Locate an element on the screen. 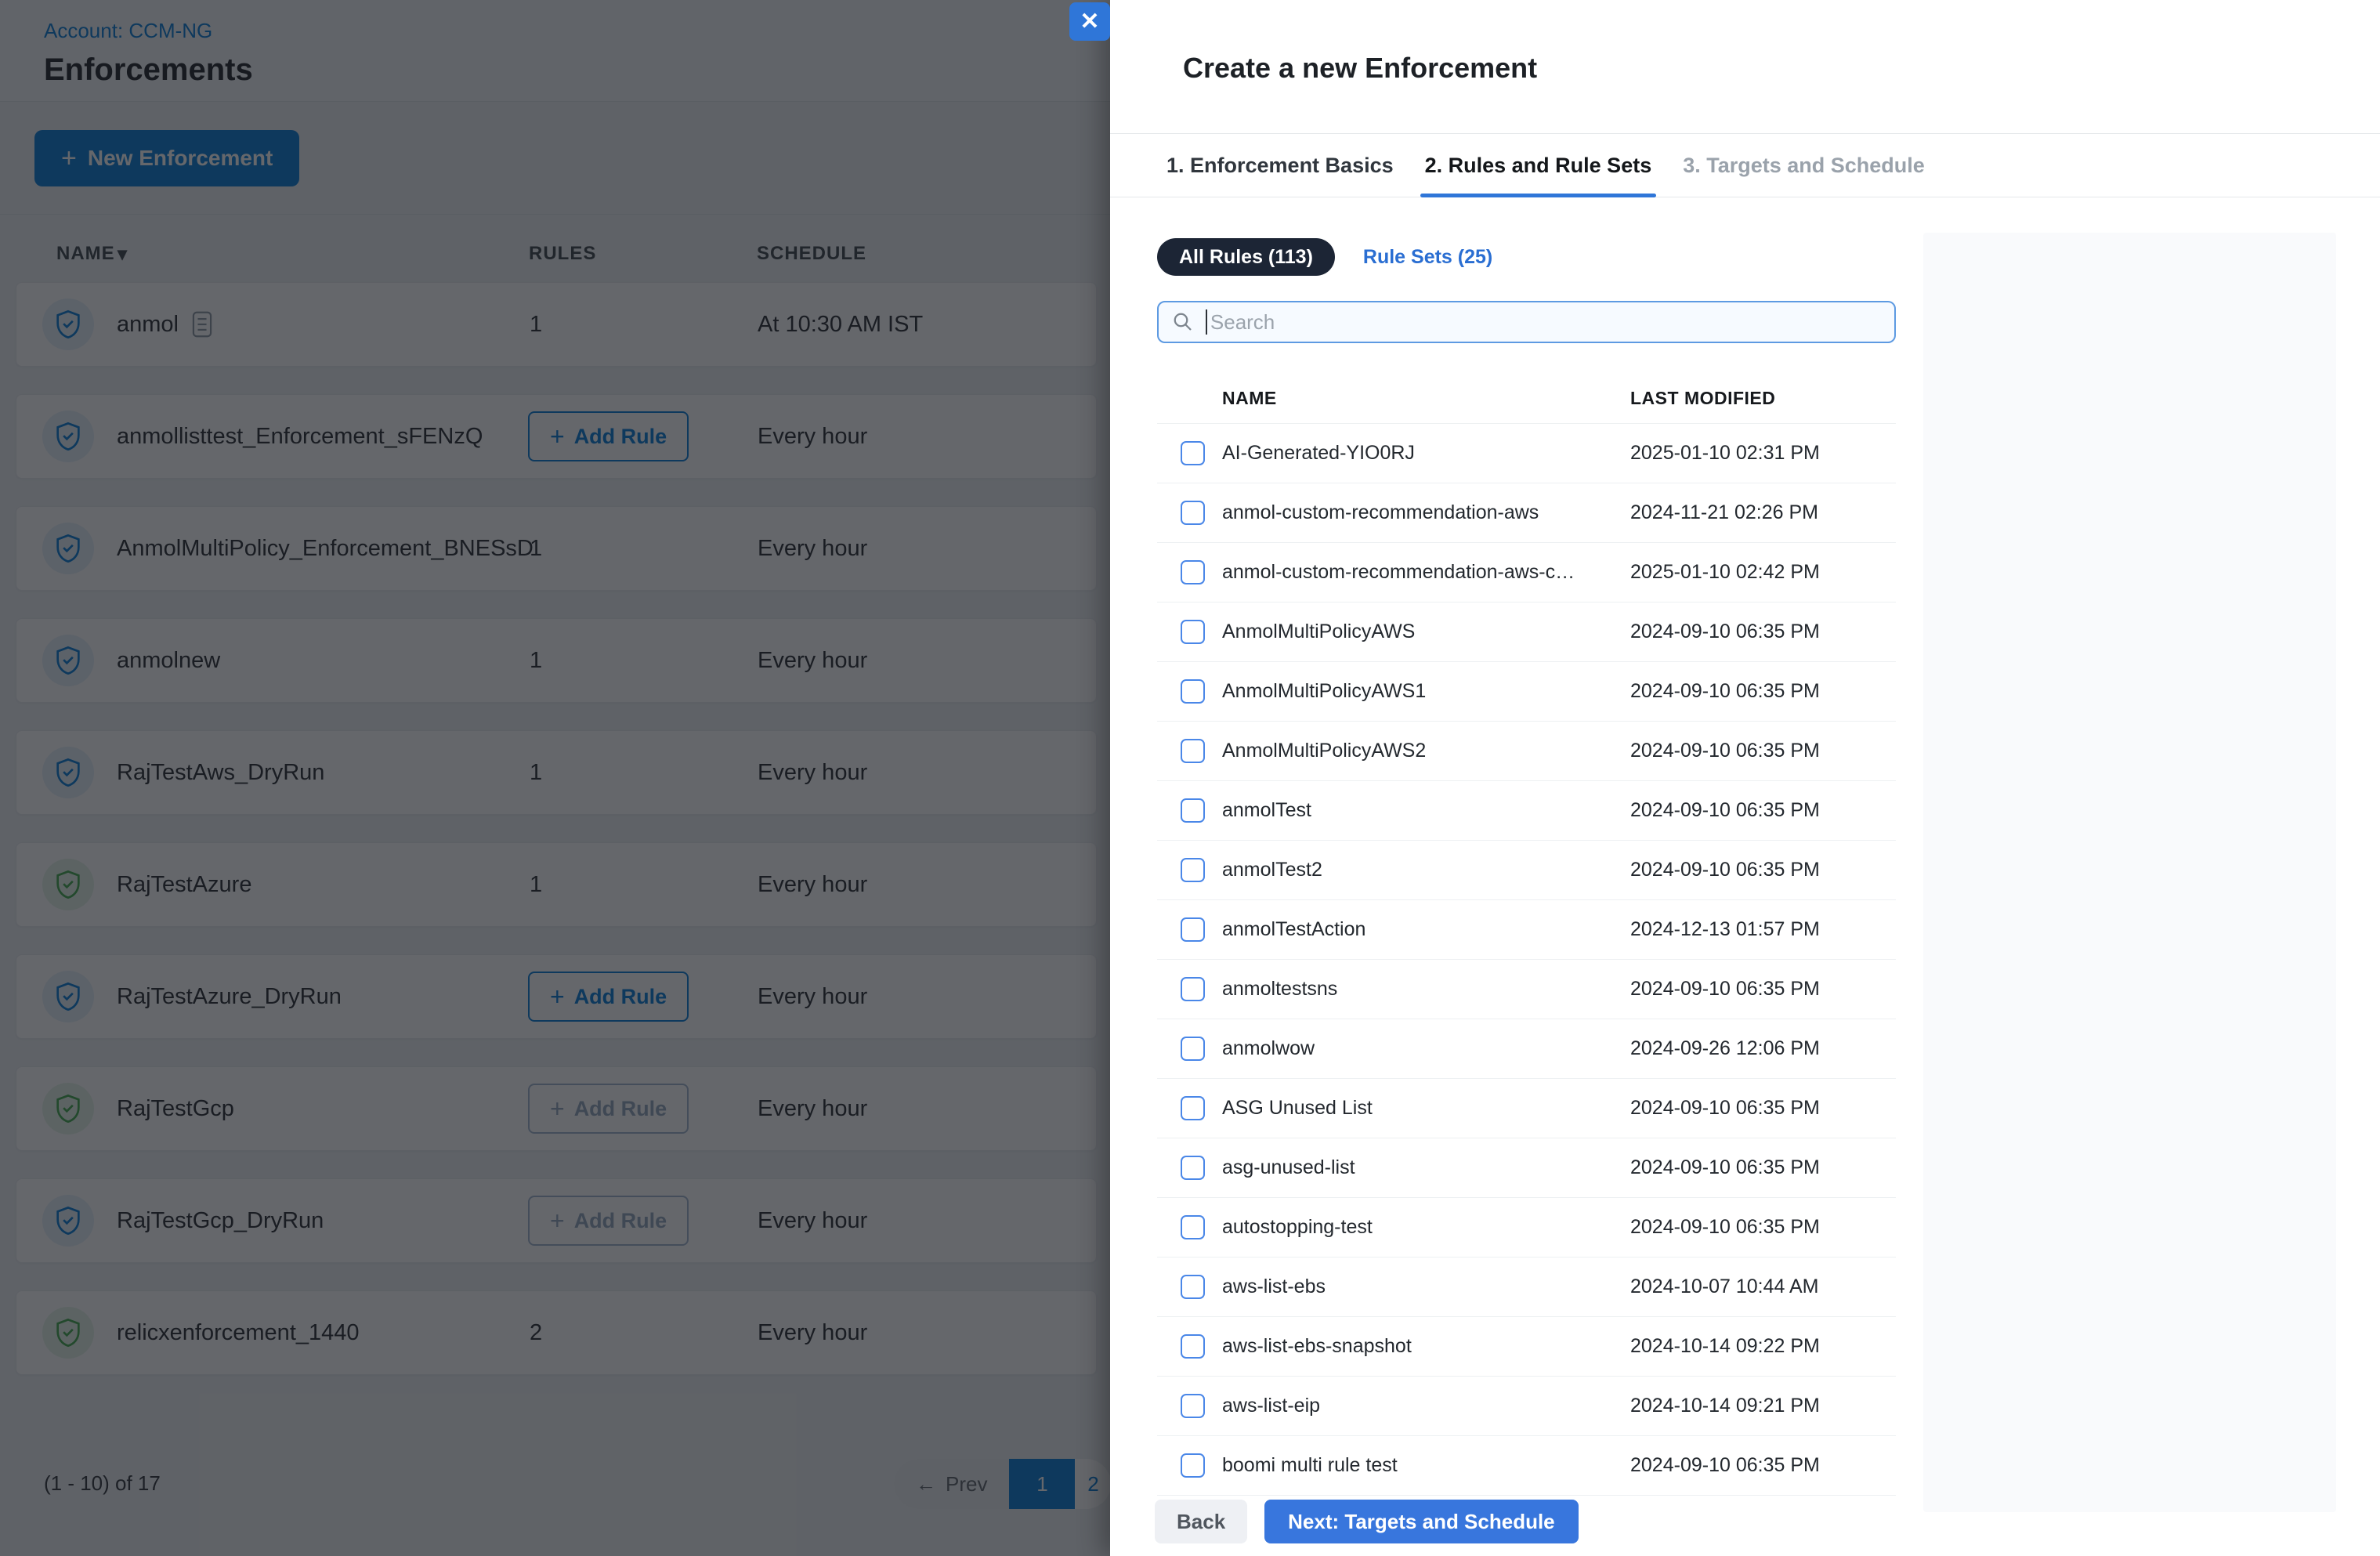 The image size is (2380, 1556). search-box is located at coordinates (1526, 322).